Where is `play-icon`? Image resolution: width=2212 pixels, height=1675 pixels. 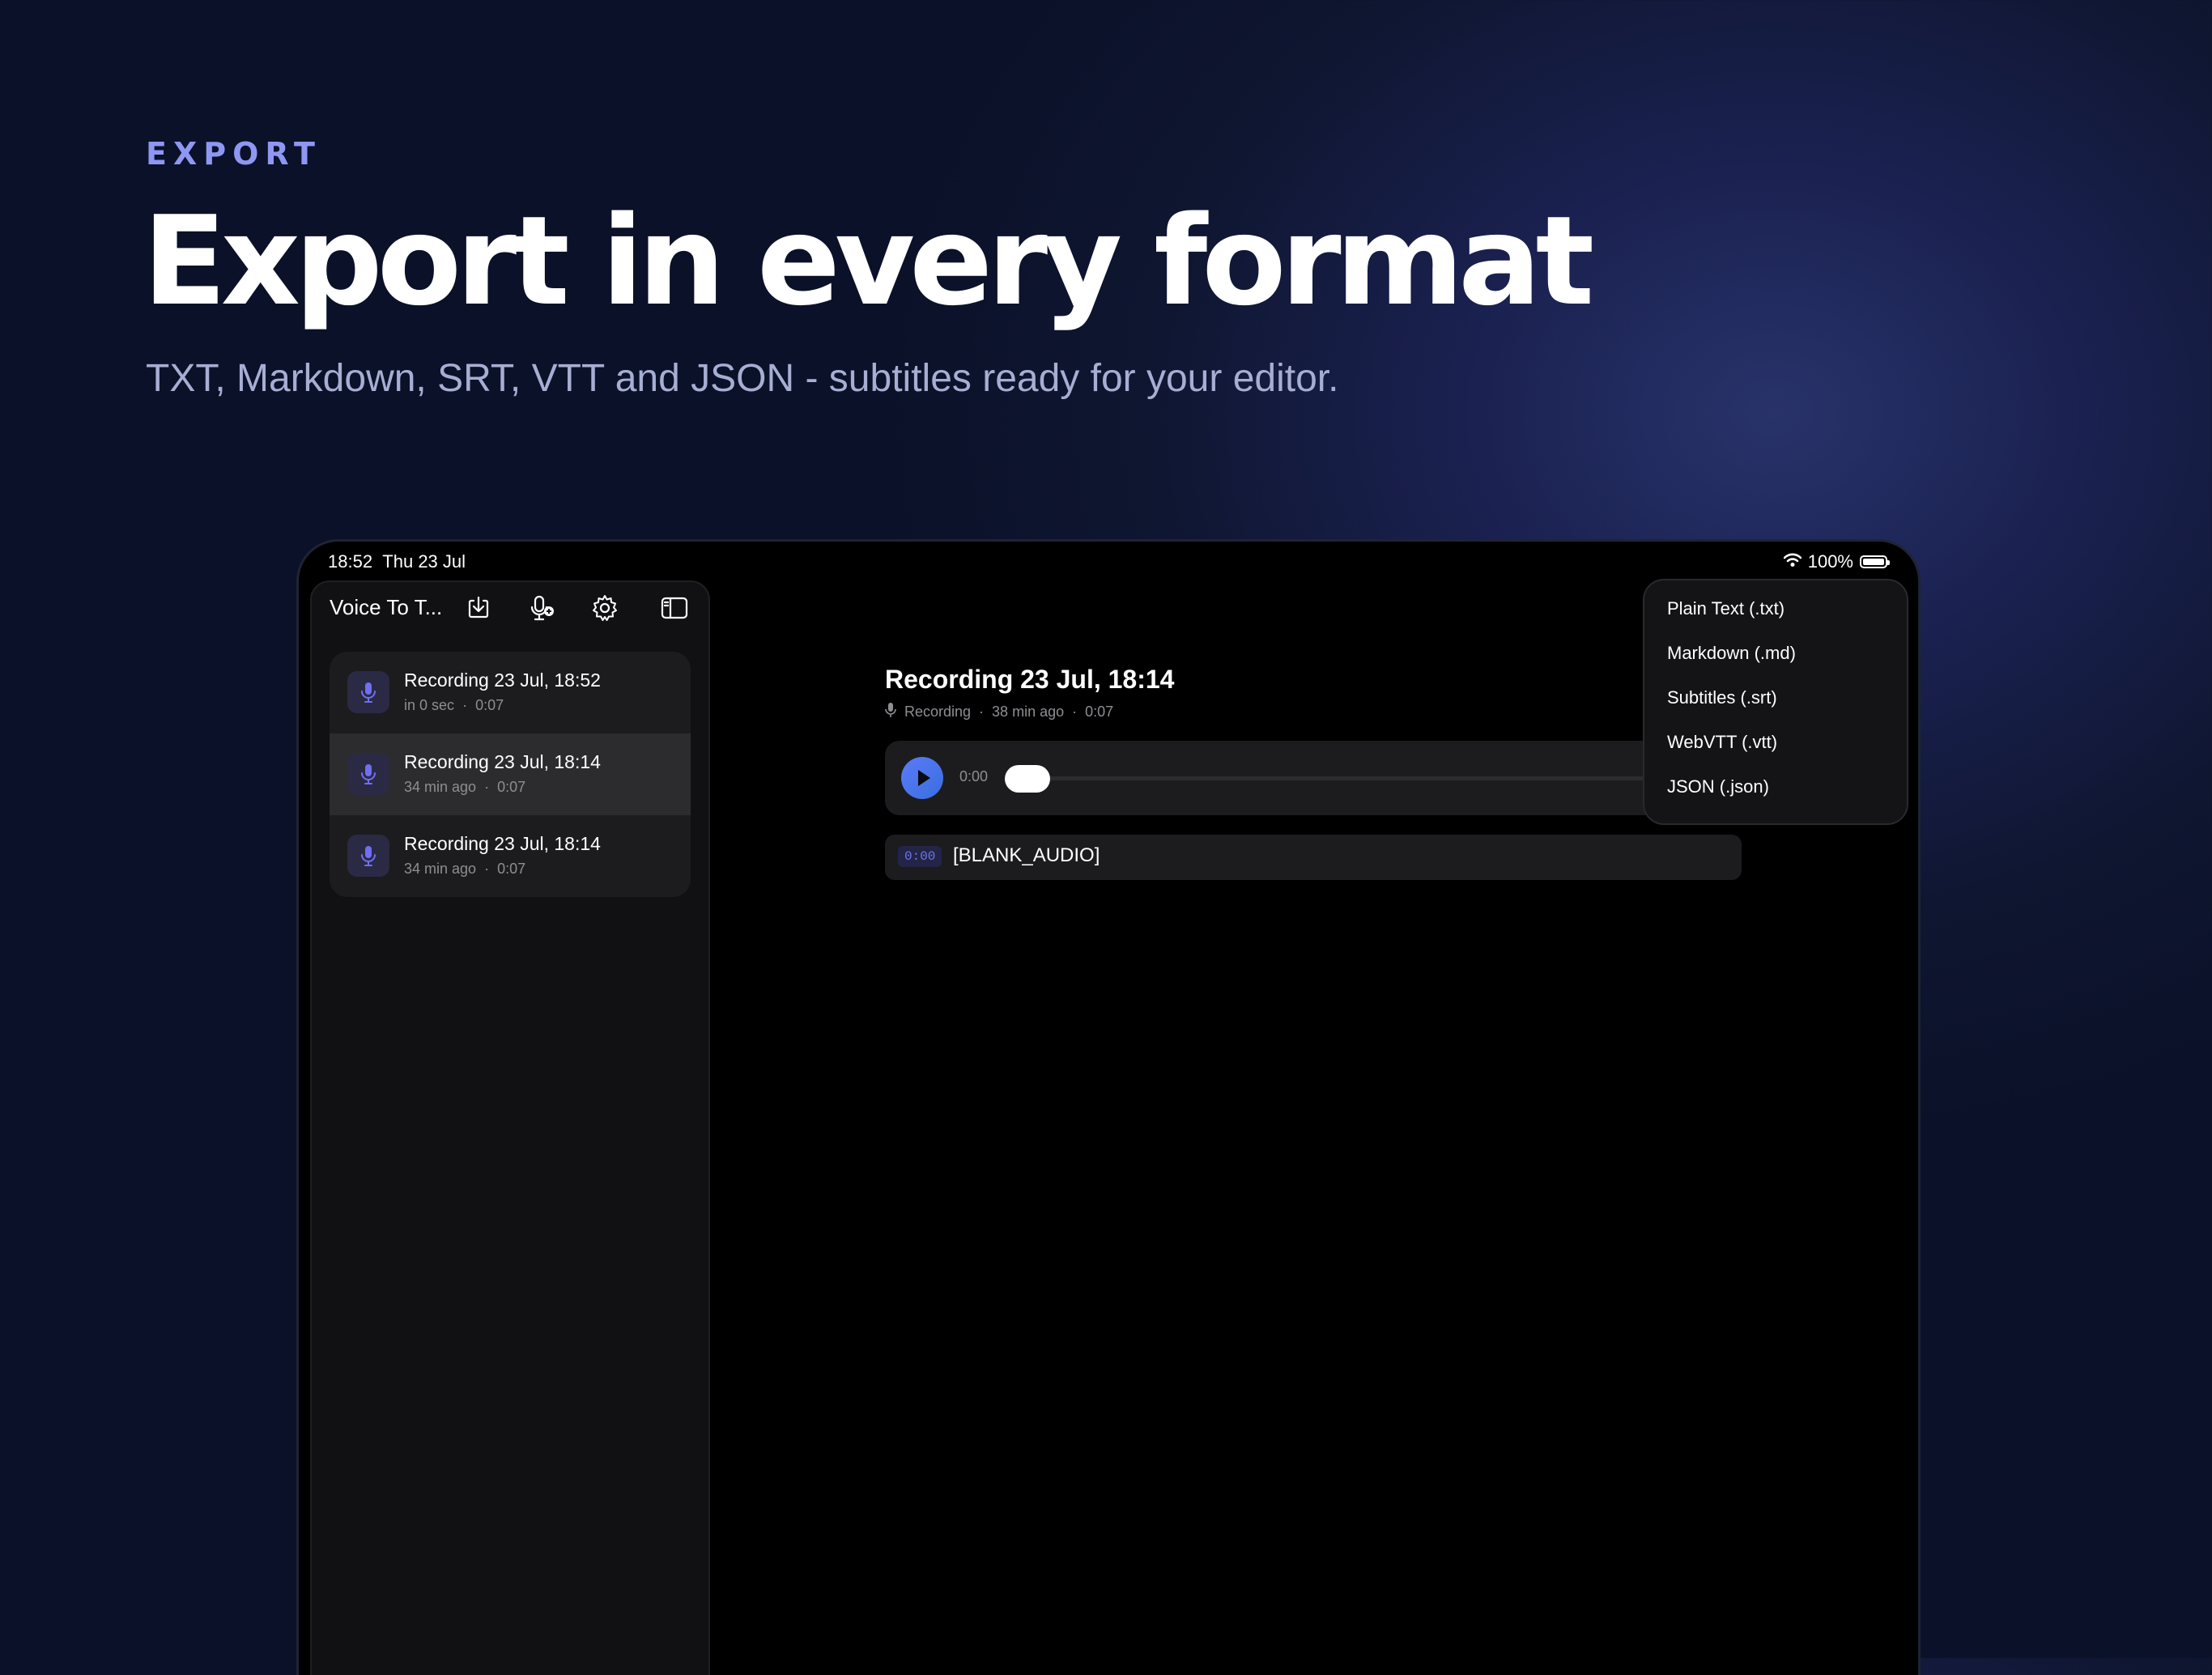 play-icon is located at coordinates (924, 778).